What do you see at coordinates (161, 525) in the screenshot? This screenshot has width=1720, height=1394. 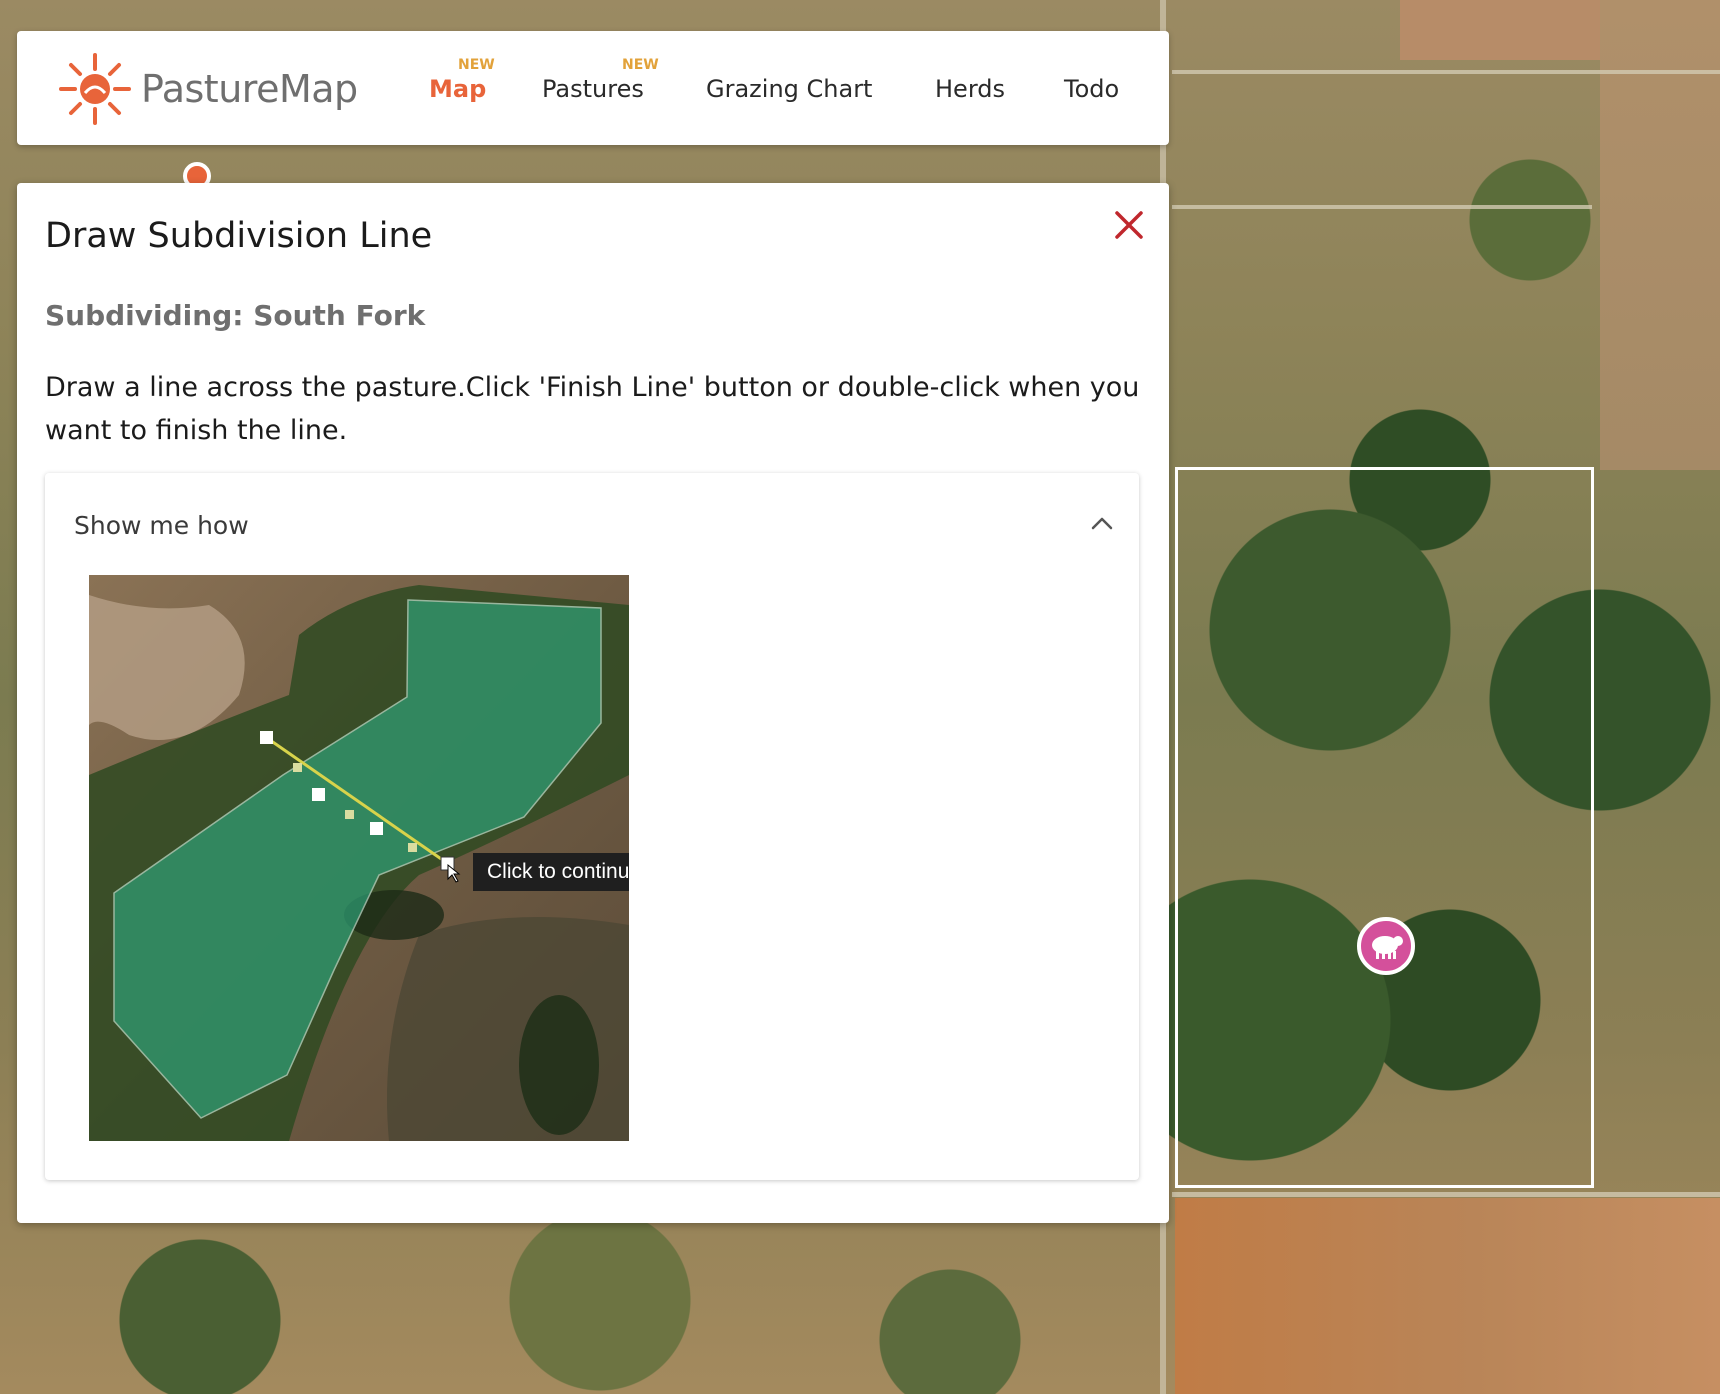 I see `show-me-how-title: Show me how` at bounding box center [161, 525].